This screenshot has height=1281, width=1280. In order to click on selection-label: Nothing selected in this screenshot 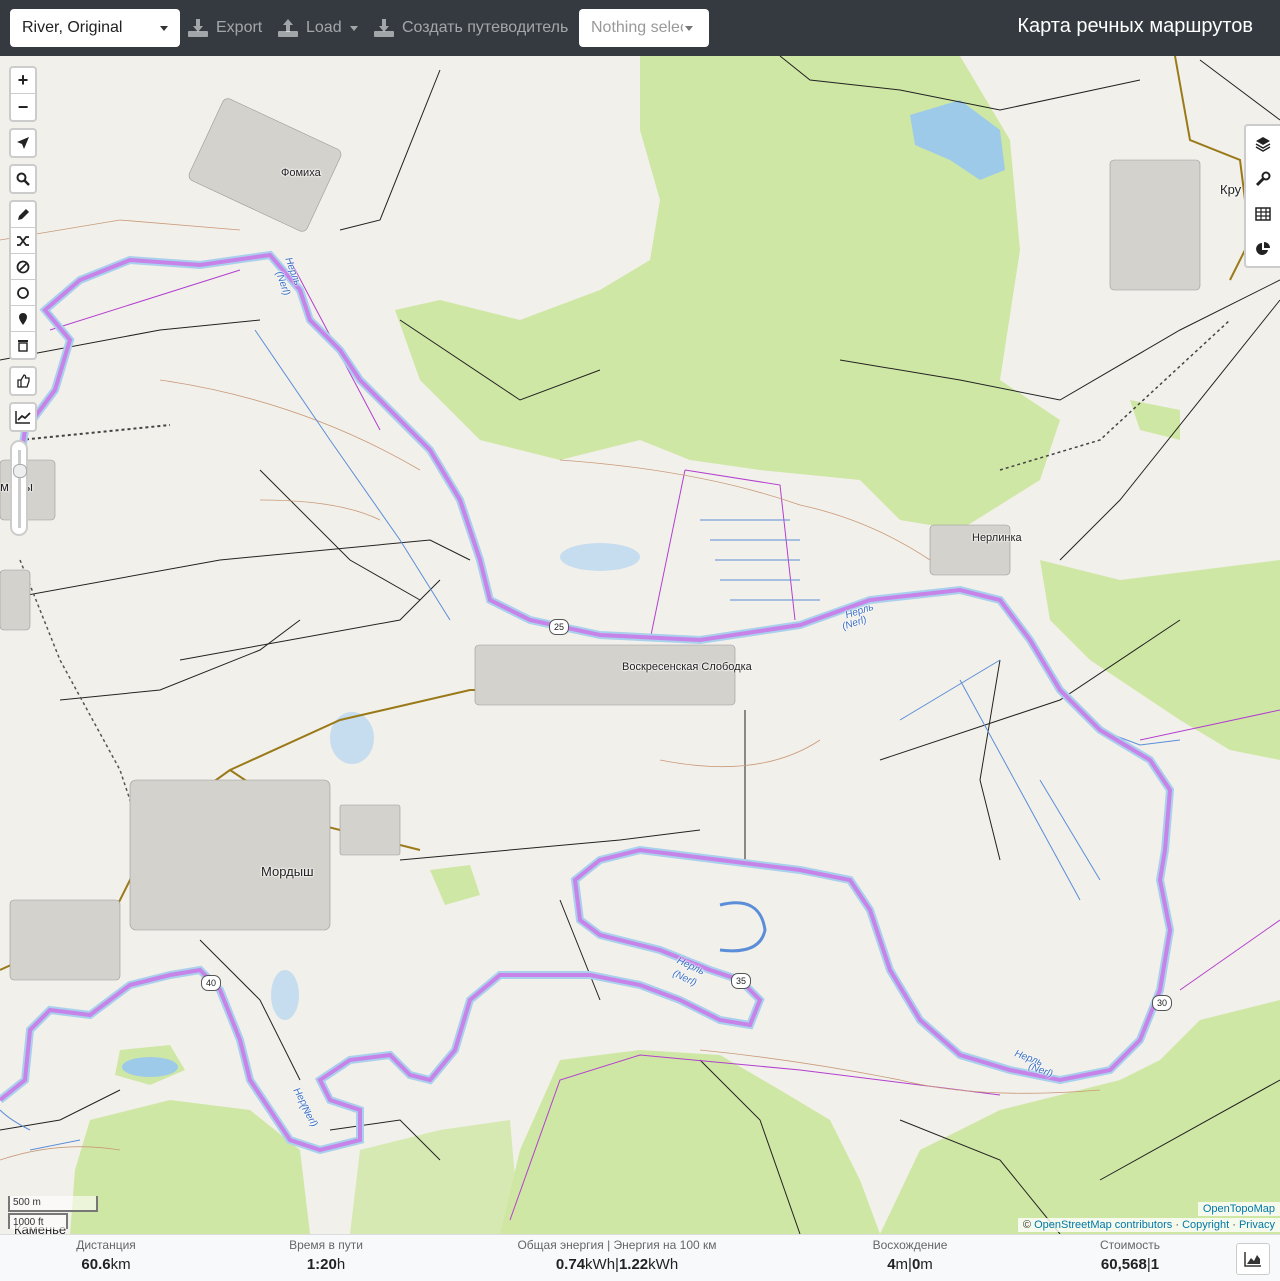, I will do `click(637, 27)`.